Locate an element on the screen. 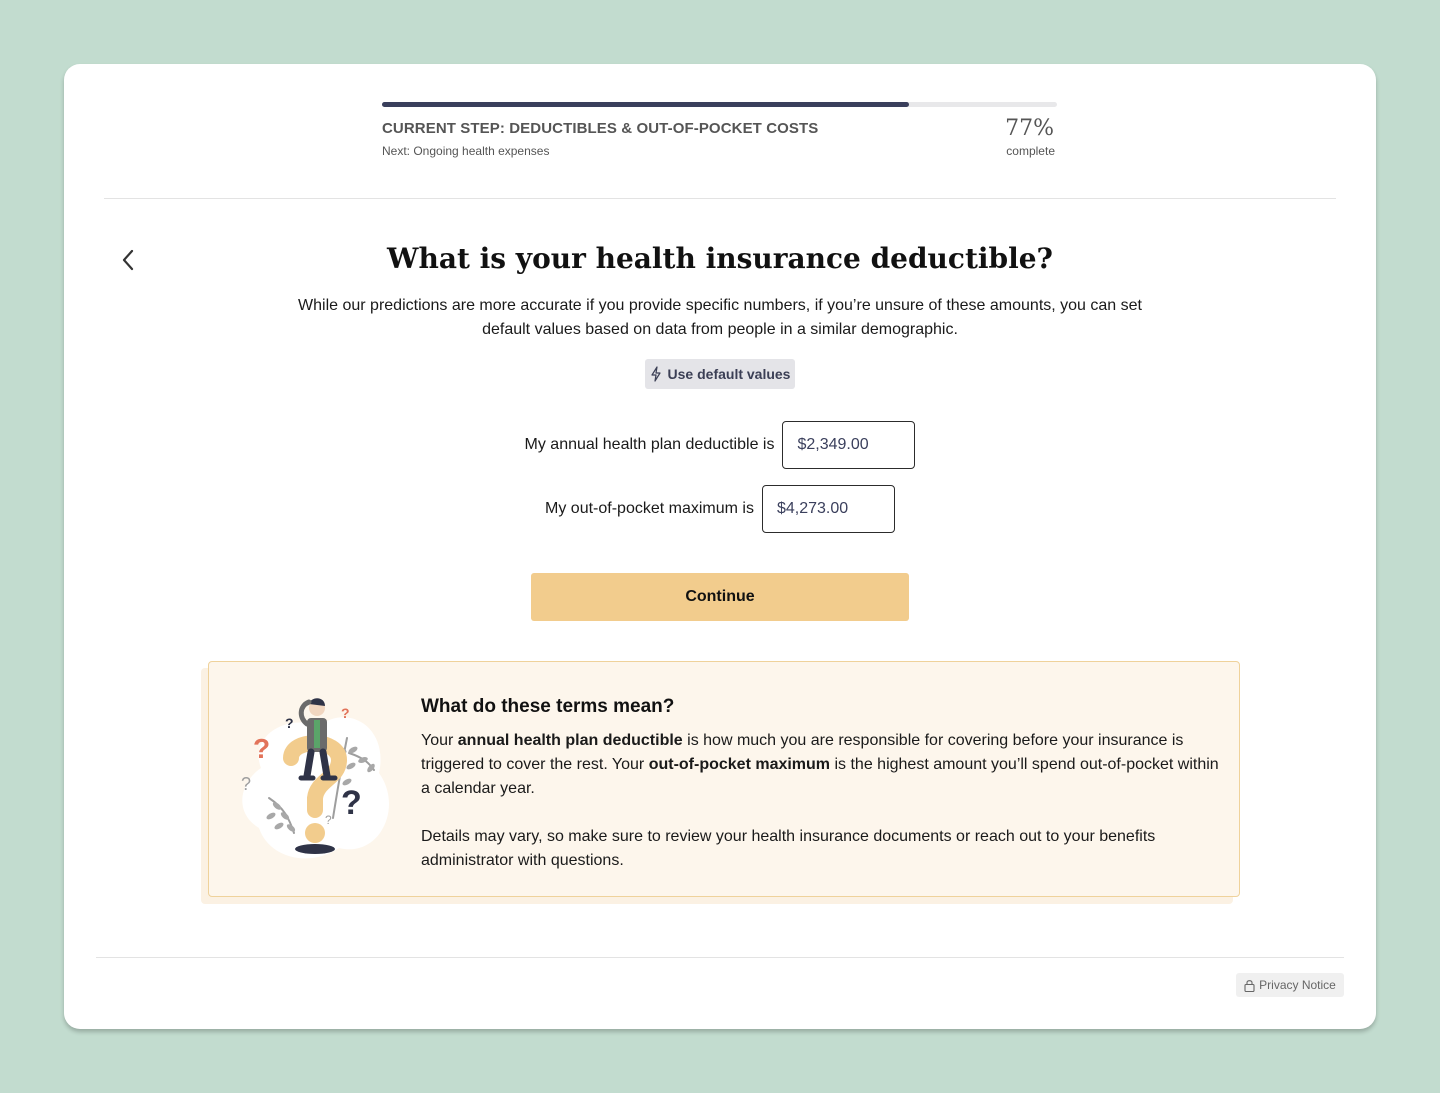 The width and height of the screenshot is (1440, 1093). percent-complete-label: complete is located at coordinates (1030, 151).